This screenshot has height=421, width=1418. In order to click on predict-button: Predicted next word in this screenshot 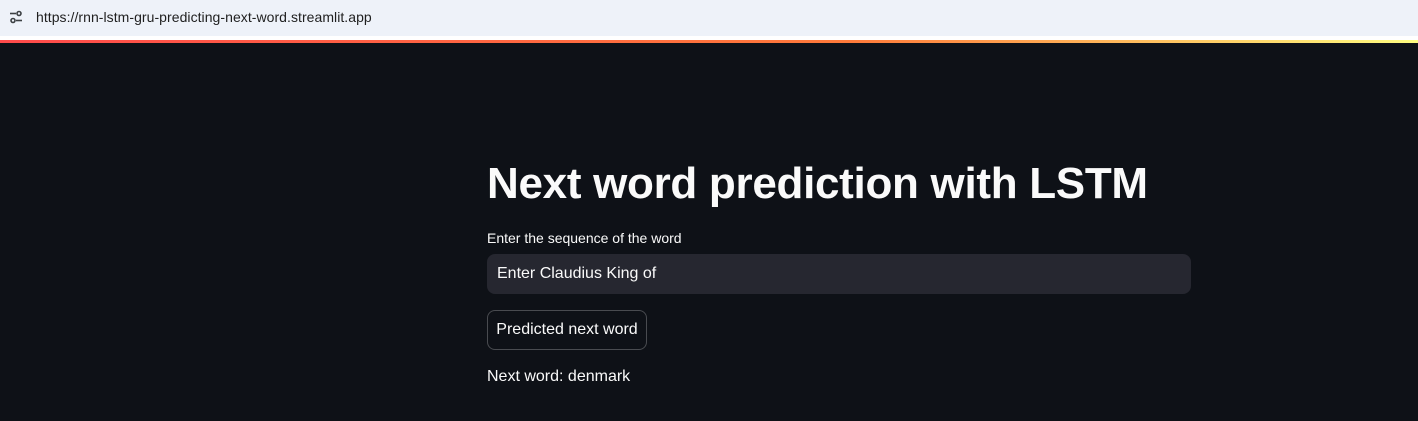, I will do `click(567, 330)`.